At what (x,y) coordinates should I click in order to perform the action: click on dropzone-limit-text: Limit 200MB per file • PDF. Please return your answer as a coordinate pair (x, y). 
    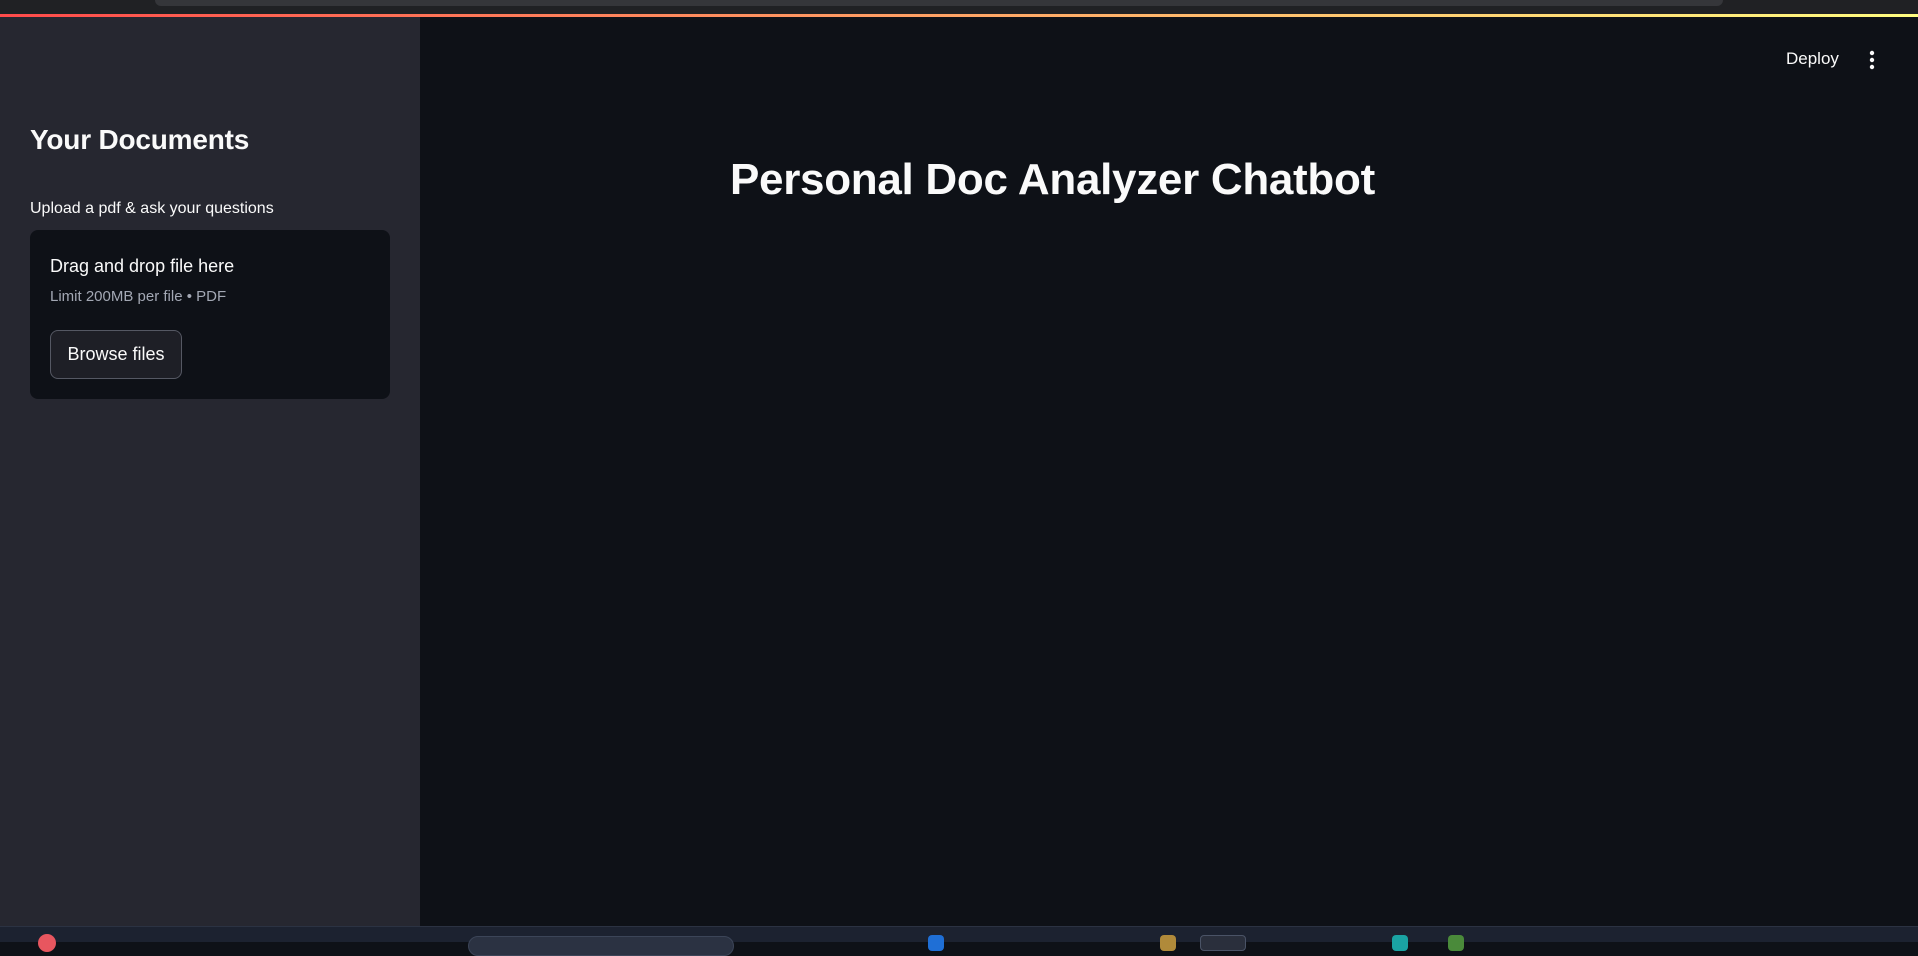
    Looking at the image, I should click on (138, 296).